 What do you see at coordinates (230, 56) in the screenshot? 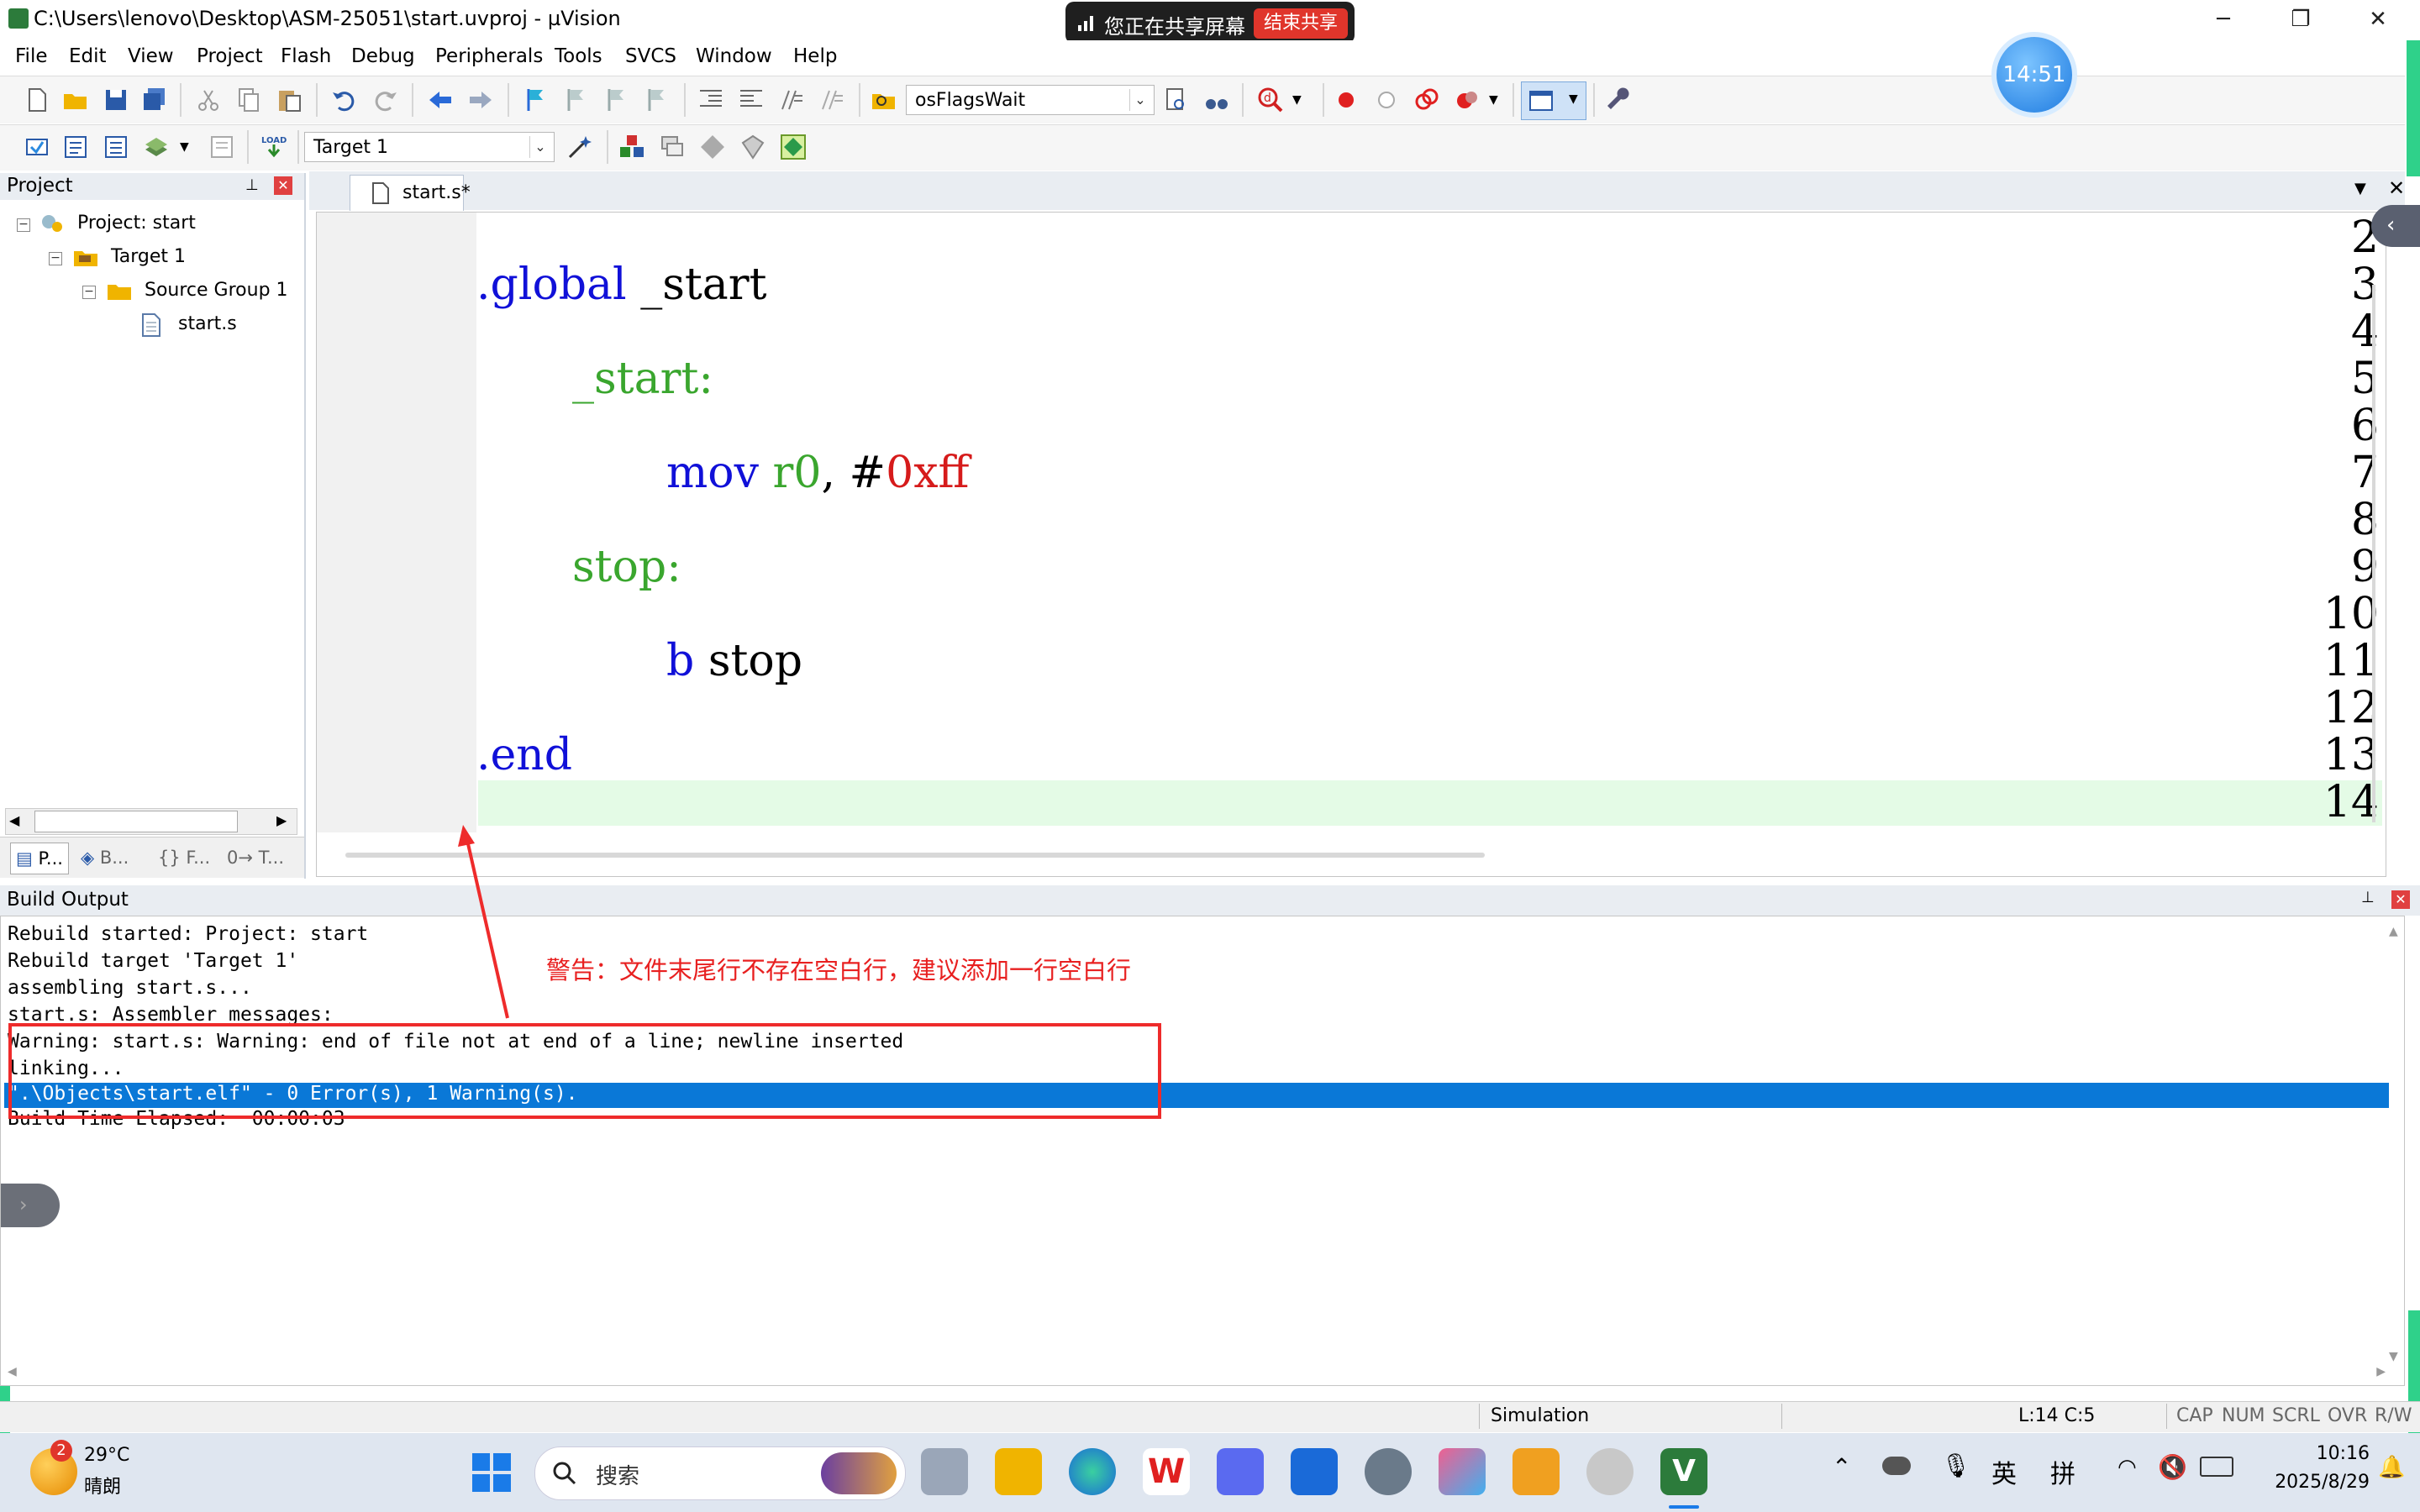
I see `menu-project: Project` at bounding box center [230, 56].